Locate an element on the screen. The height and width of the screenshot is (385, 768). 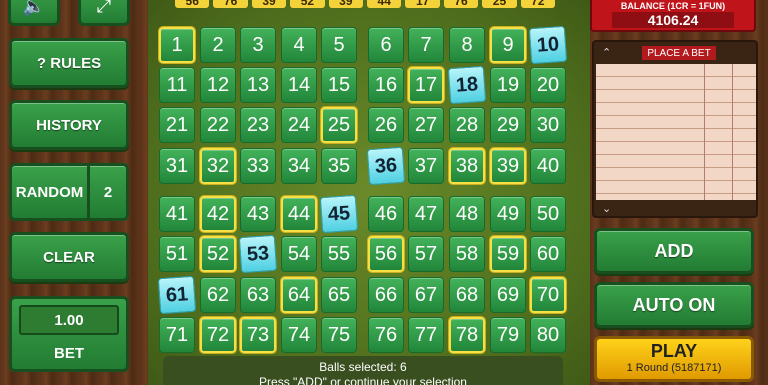
play-button: PLAY 1 Round (5187171) is located at coordinates (674, 359).